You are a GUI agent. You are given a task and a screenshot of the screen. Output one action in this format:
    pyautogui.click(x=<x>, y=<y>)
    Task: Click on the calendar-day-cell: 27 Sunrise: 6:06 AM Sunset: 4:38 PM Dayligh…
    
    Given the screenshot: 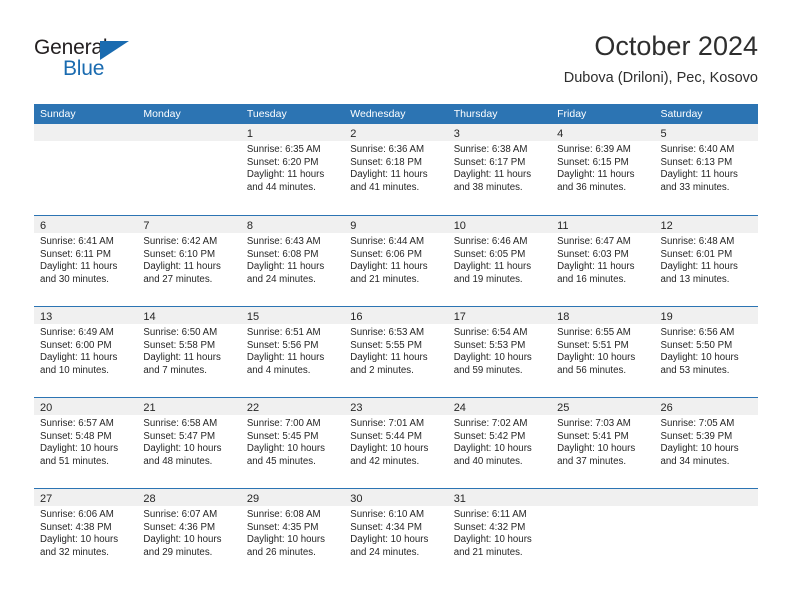 What is the action you would take?
    pyautogui.click(x=86, y=534)
    